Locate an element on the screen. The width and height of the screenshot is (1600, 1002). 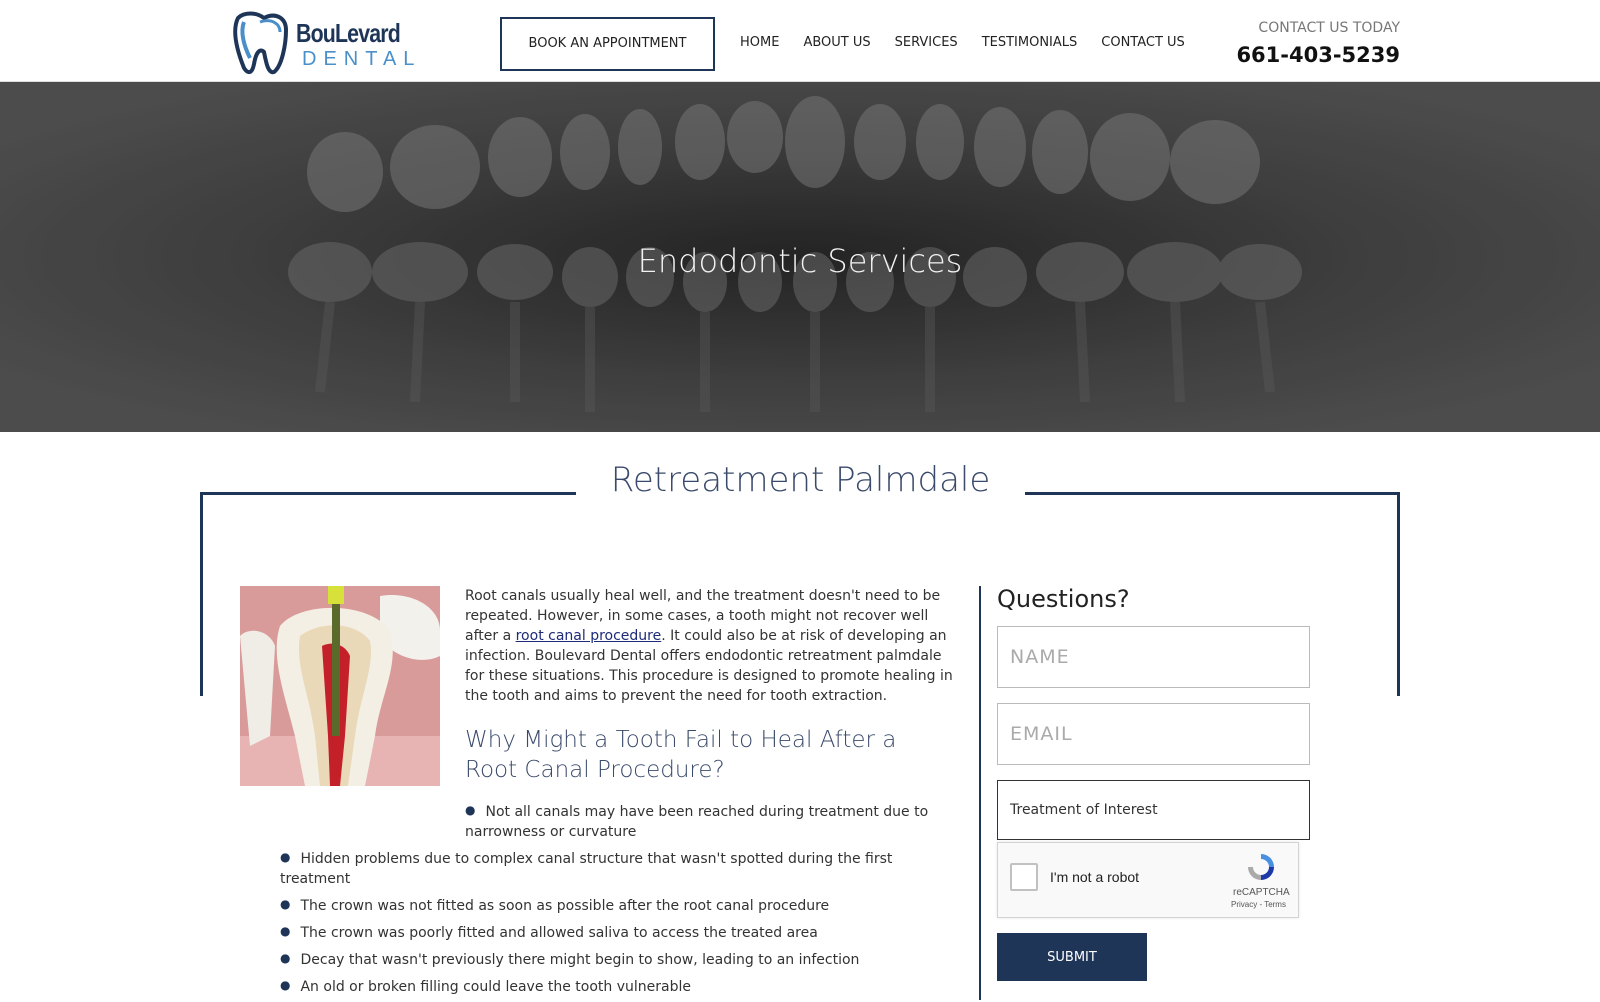
recaptcha-label: I'm not a robot is located at coordinates (1095, 877).